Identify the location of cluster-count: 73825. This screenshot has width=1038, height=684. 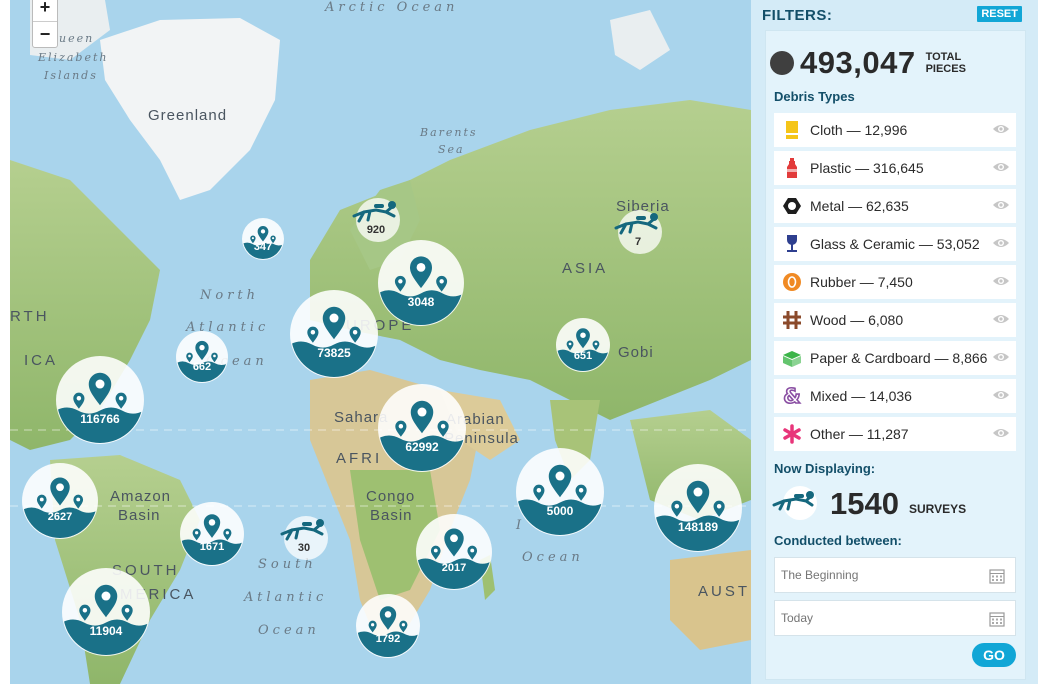
(334, 353).